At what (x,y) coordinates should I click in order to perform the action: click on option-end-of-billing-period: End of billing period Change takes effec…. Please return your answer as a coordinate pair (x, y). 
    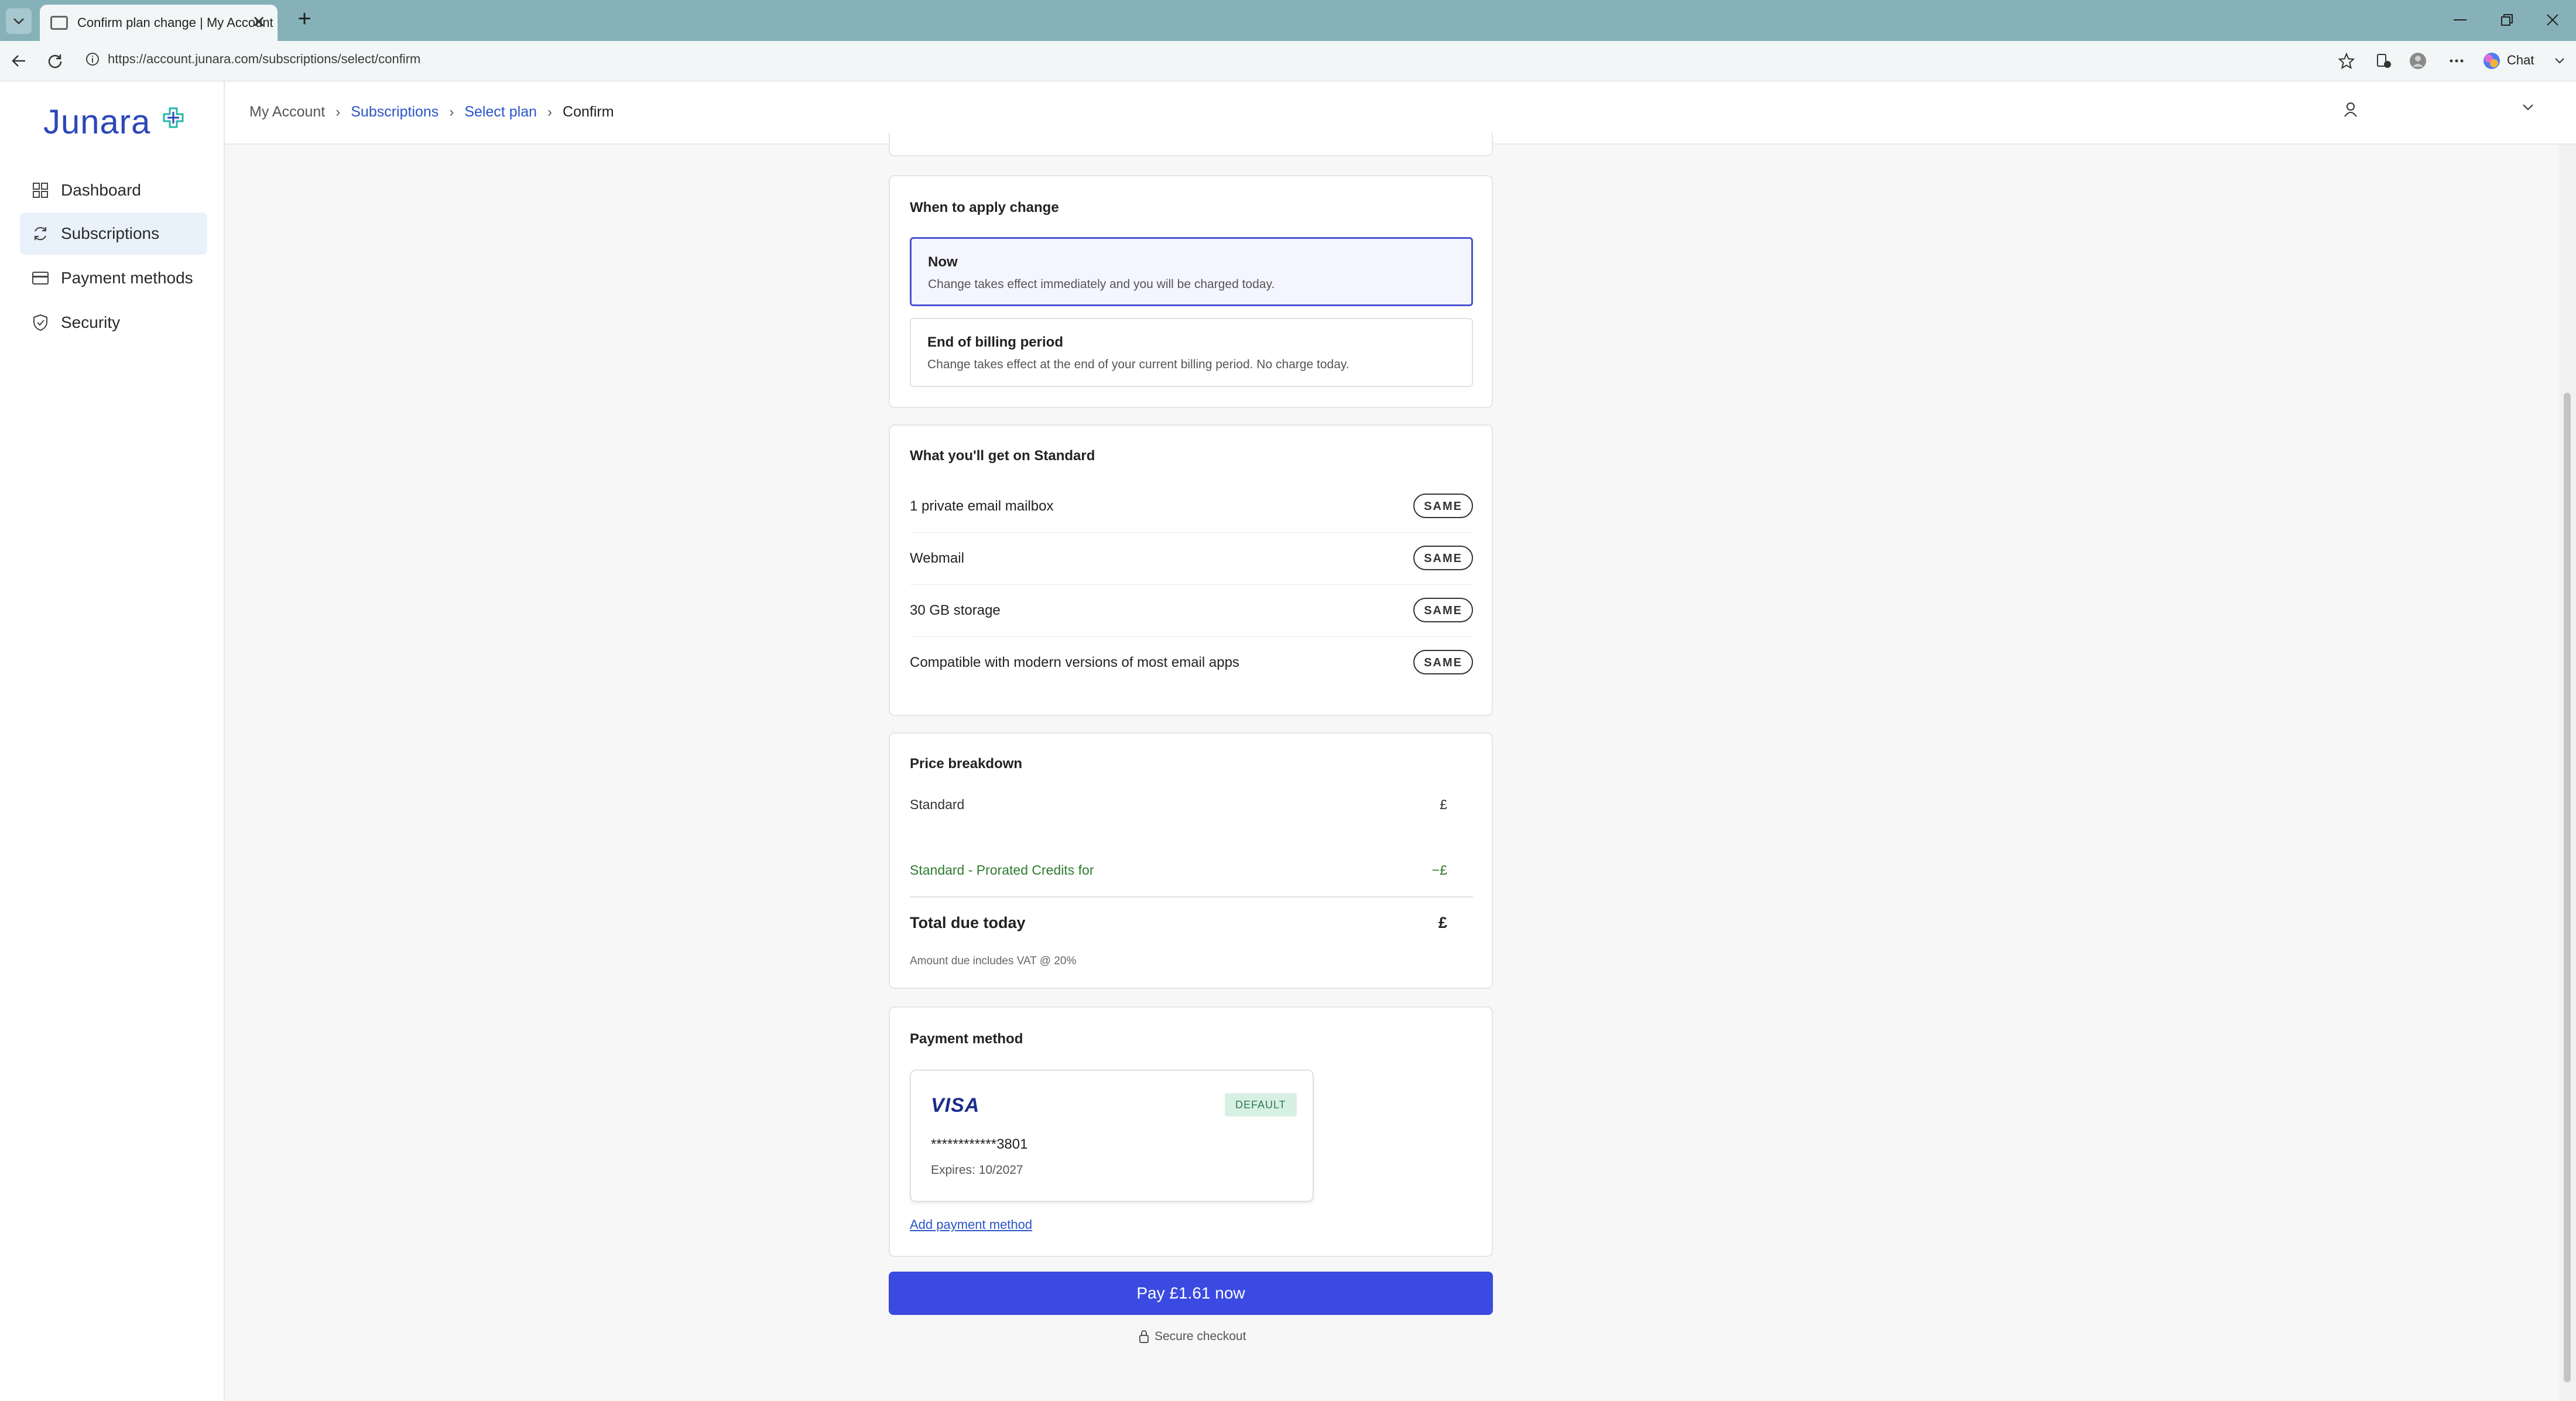
    Looking at the image, I should click on (1191, 352).